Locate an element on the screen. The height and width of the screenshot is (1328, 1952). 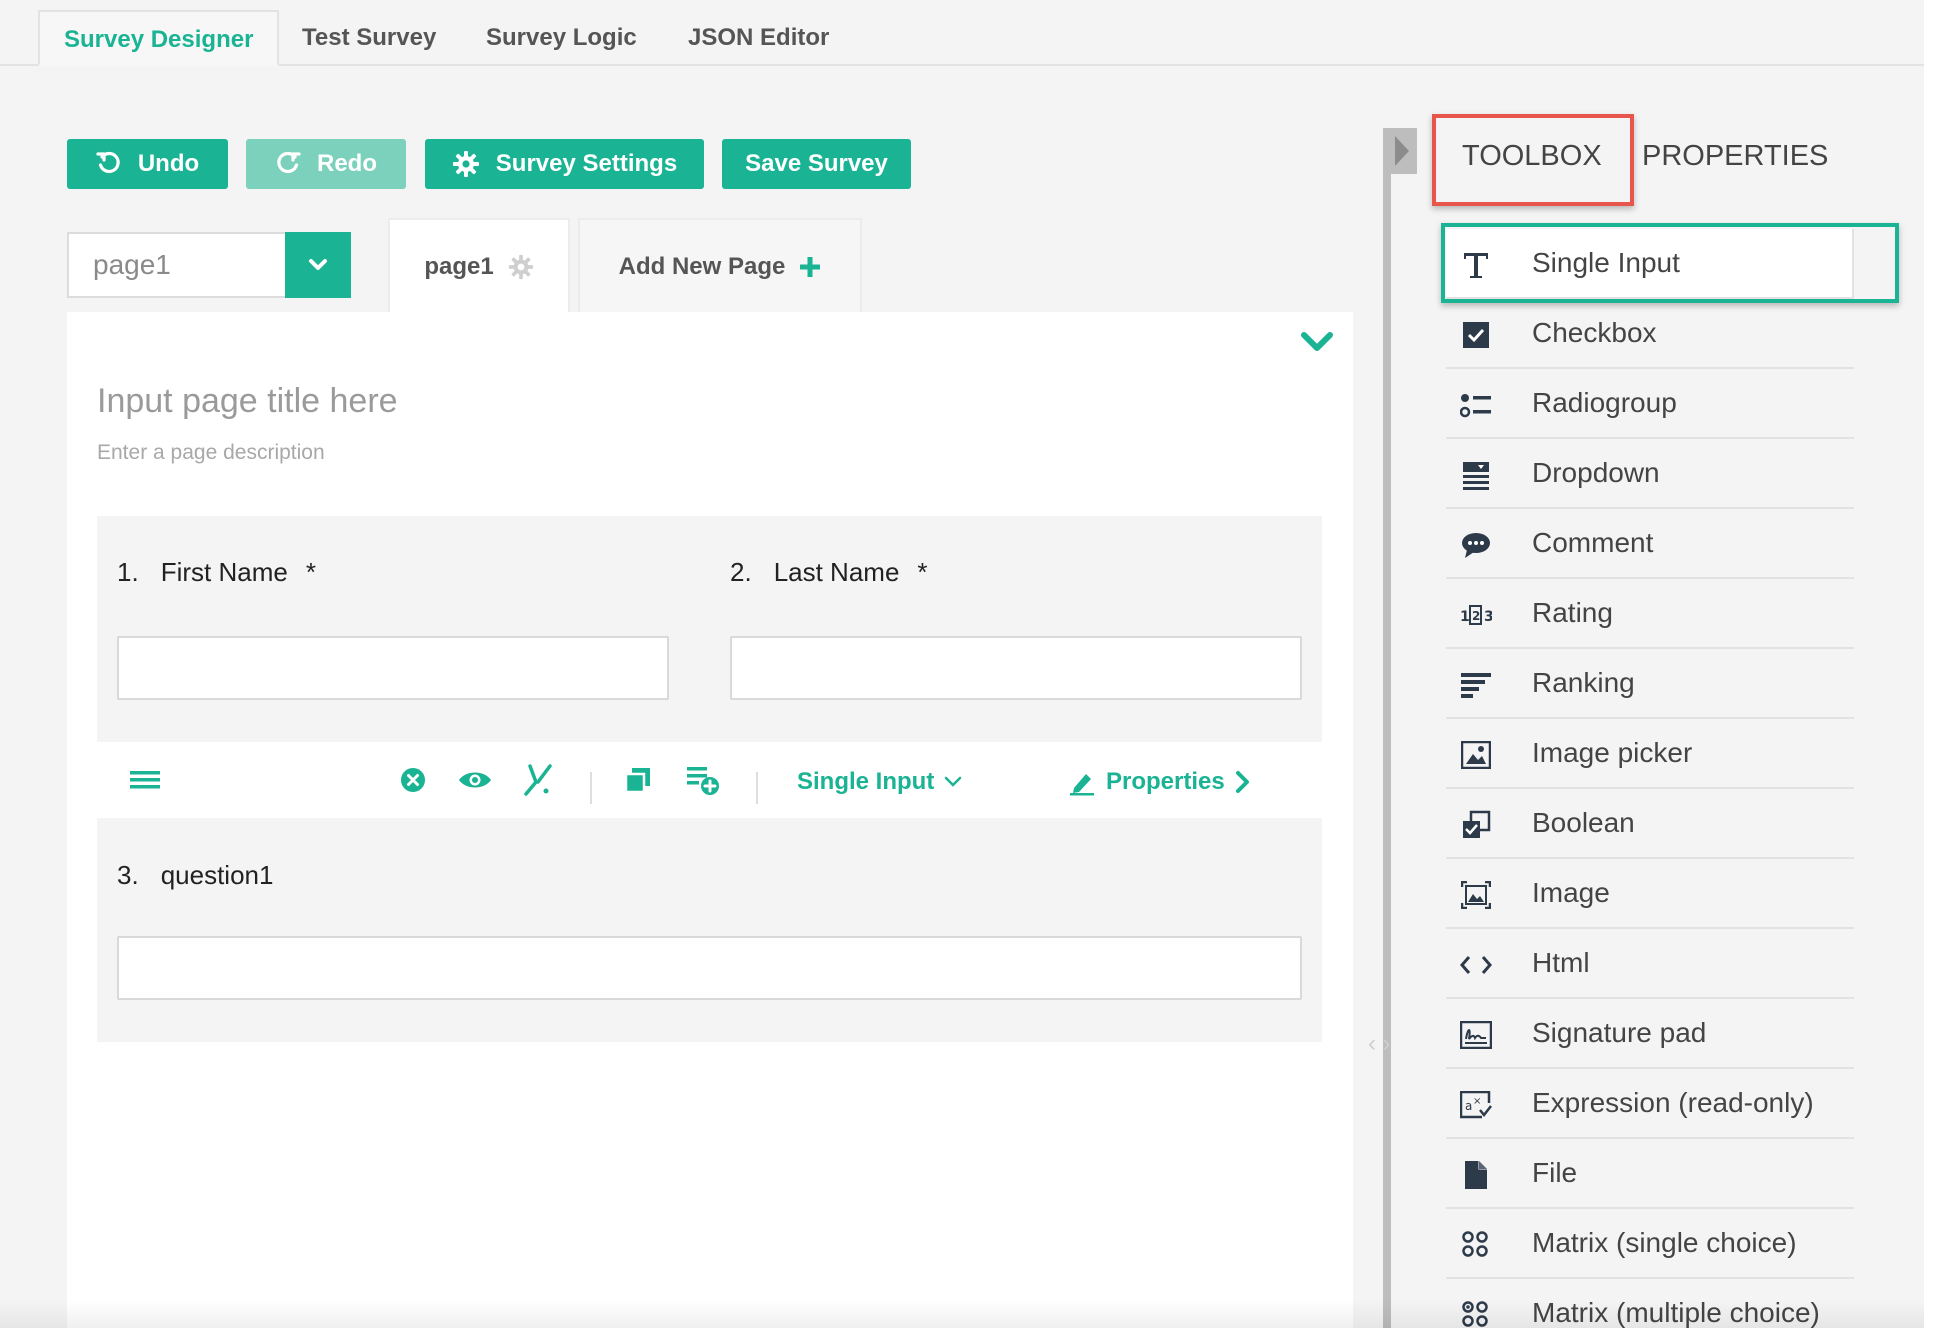
page-selector: page1 is located at coordinates (209, 265).